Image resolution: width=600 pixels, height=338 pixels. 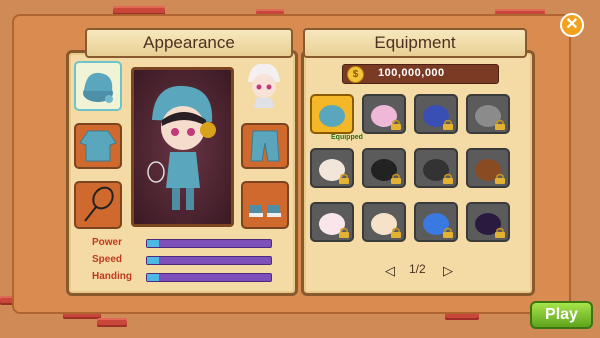 What do you see at coordinates (107, 242) in the screenshot?
I see `stat-power-label: Power` at bounding box center [107, 242].